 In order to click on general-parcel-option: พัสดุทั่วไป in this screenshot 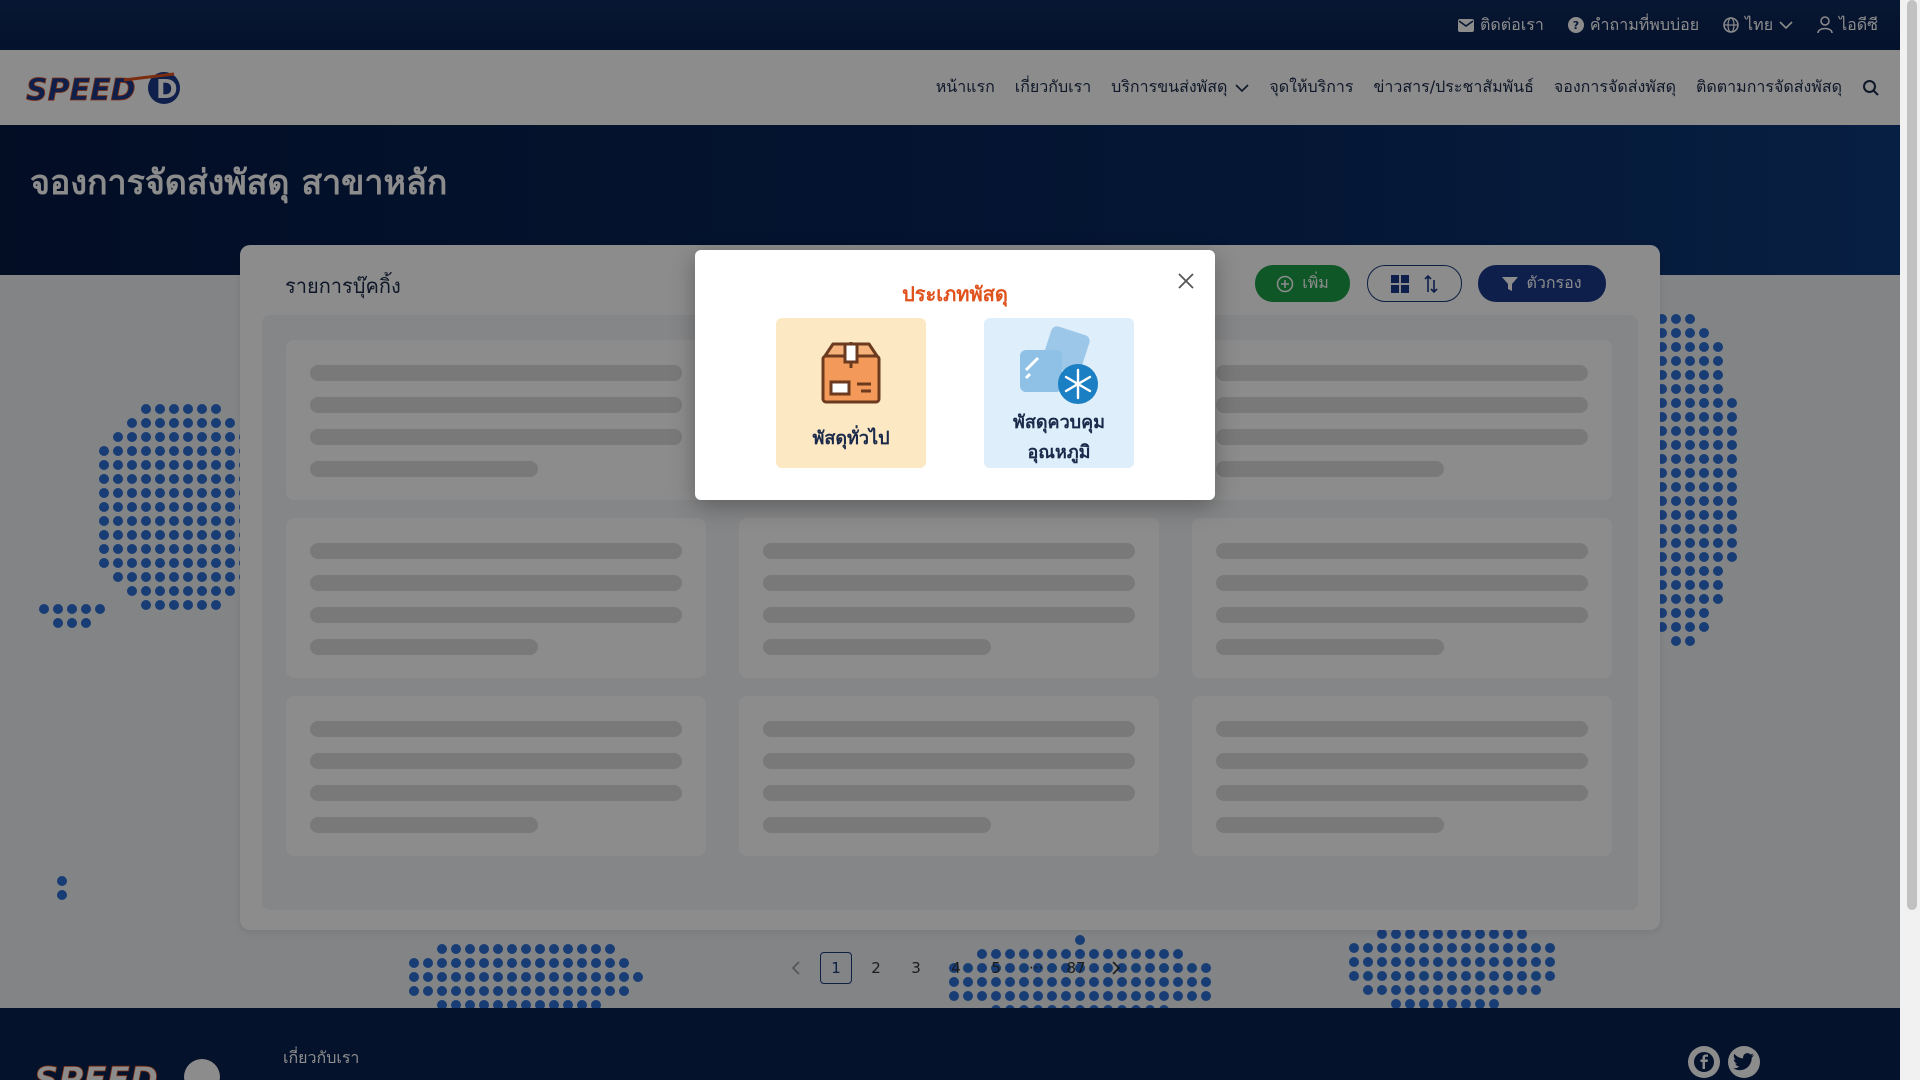, I will do `click(851, 393)`.